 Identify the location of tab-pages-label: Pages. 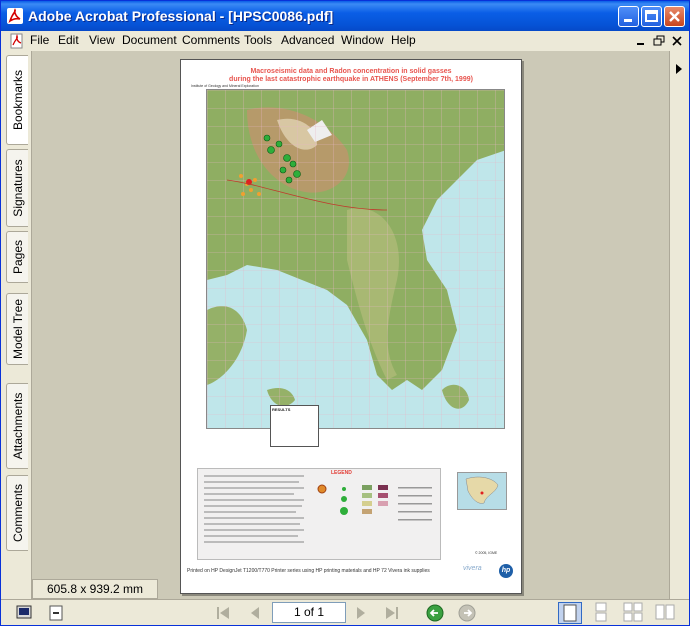
(17, 257).